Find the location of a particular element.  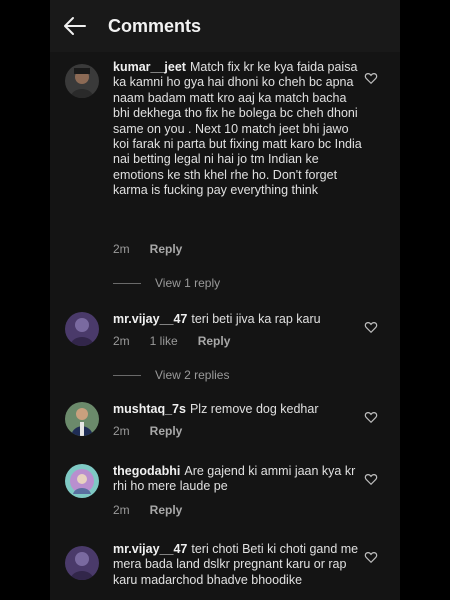

view-replies-link: View 2 replies is located at coordinates (171, 375).